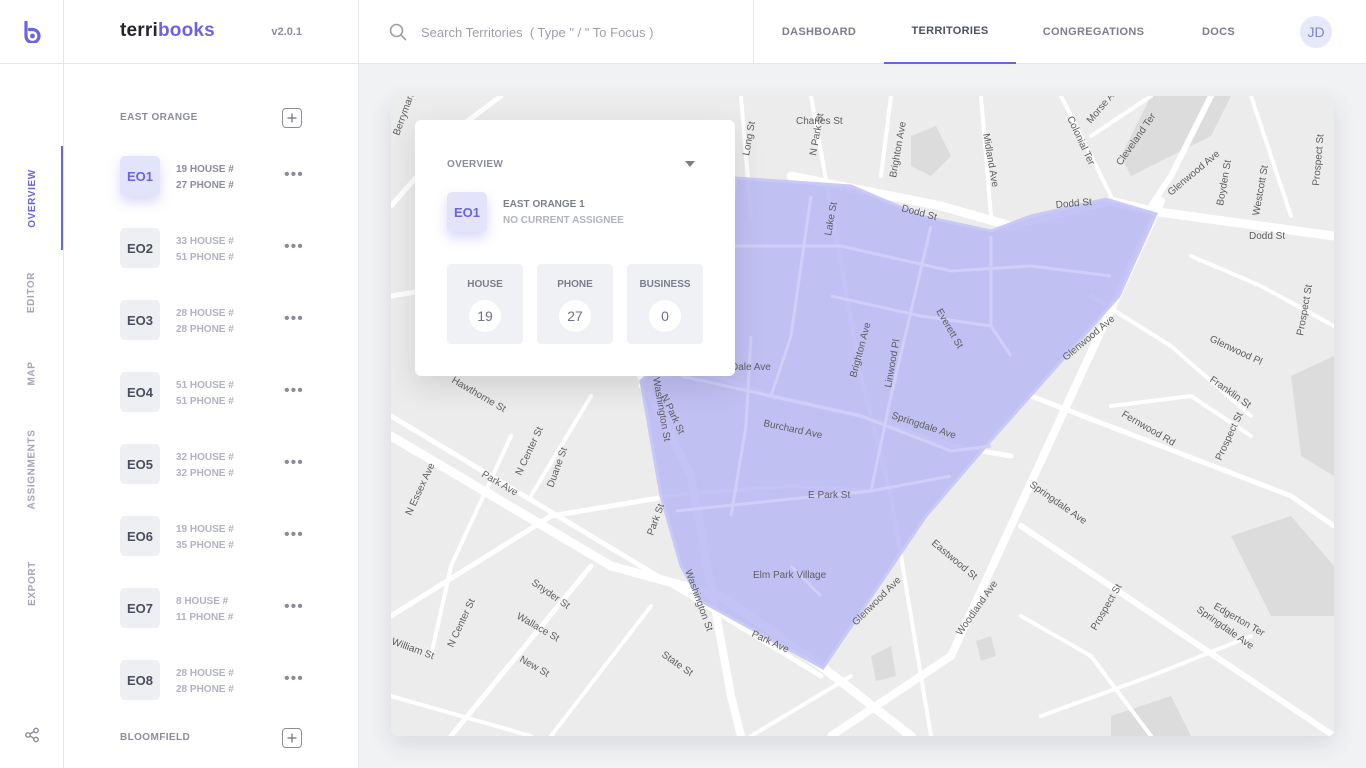 Image resolution: width=1366 pixels, height=768 pixels. I want to click on street-label: Elm Park Village, so click(790, 575).